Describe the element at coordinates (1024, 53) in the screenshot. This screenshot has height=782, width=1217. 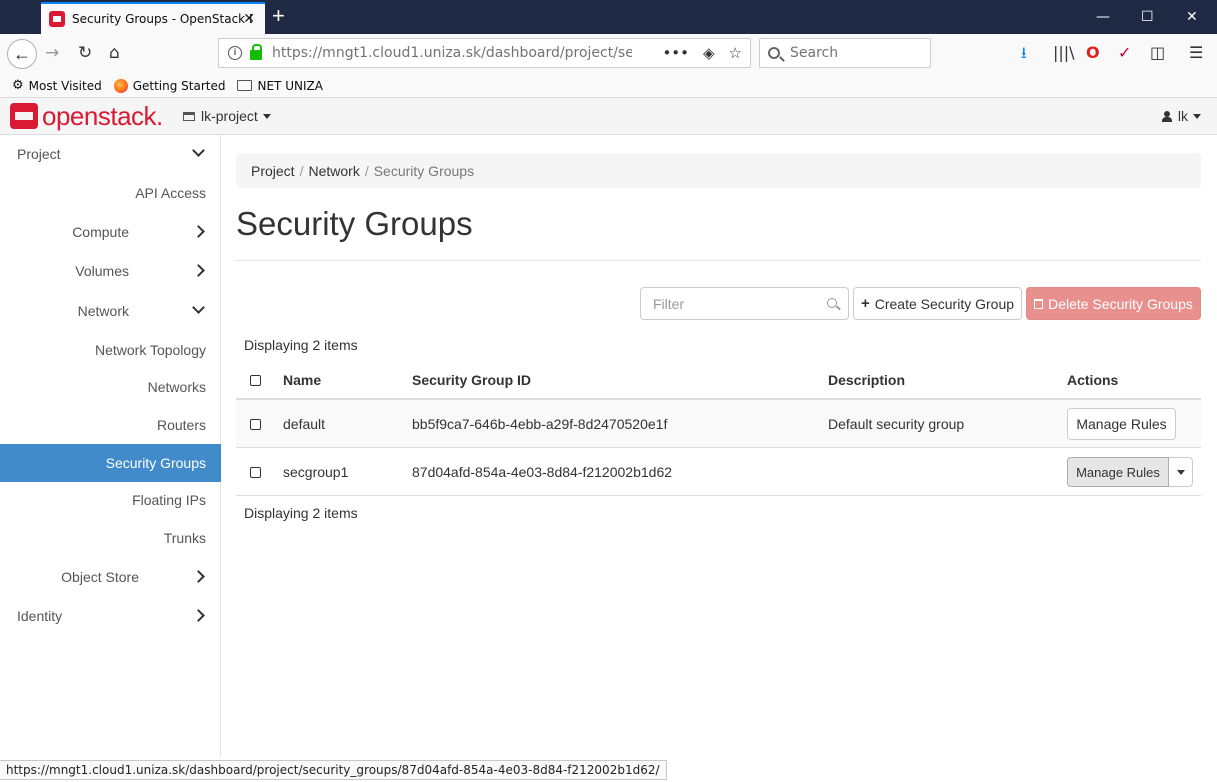
I see `download-icon: ⭳` at that location.